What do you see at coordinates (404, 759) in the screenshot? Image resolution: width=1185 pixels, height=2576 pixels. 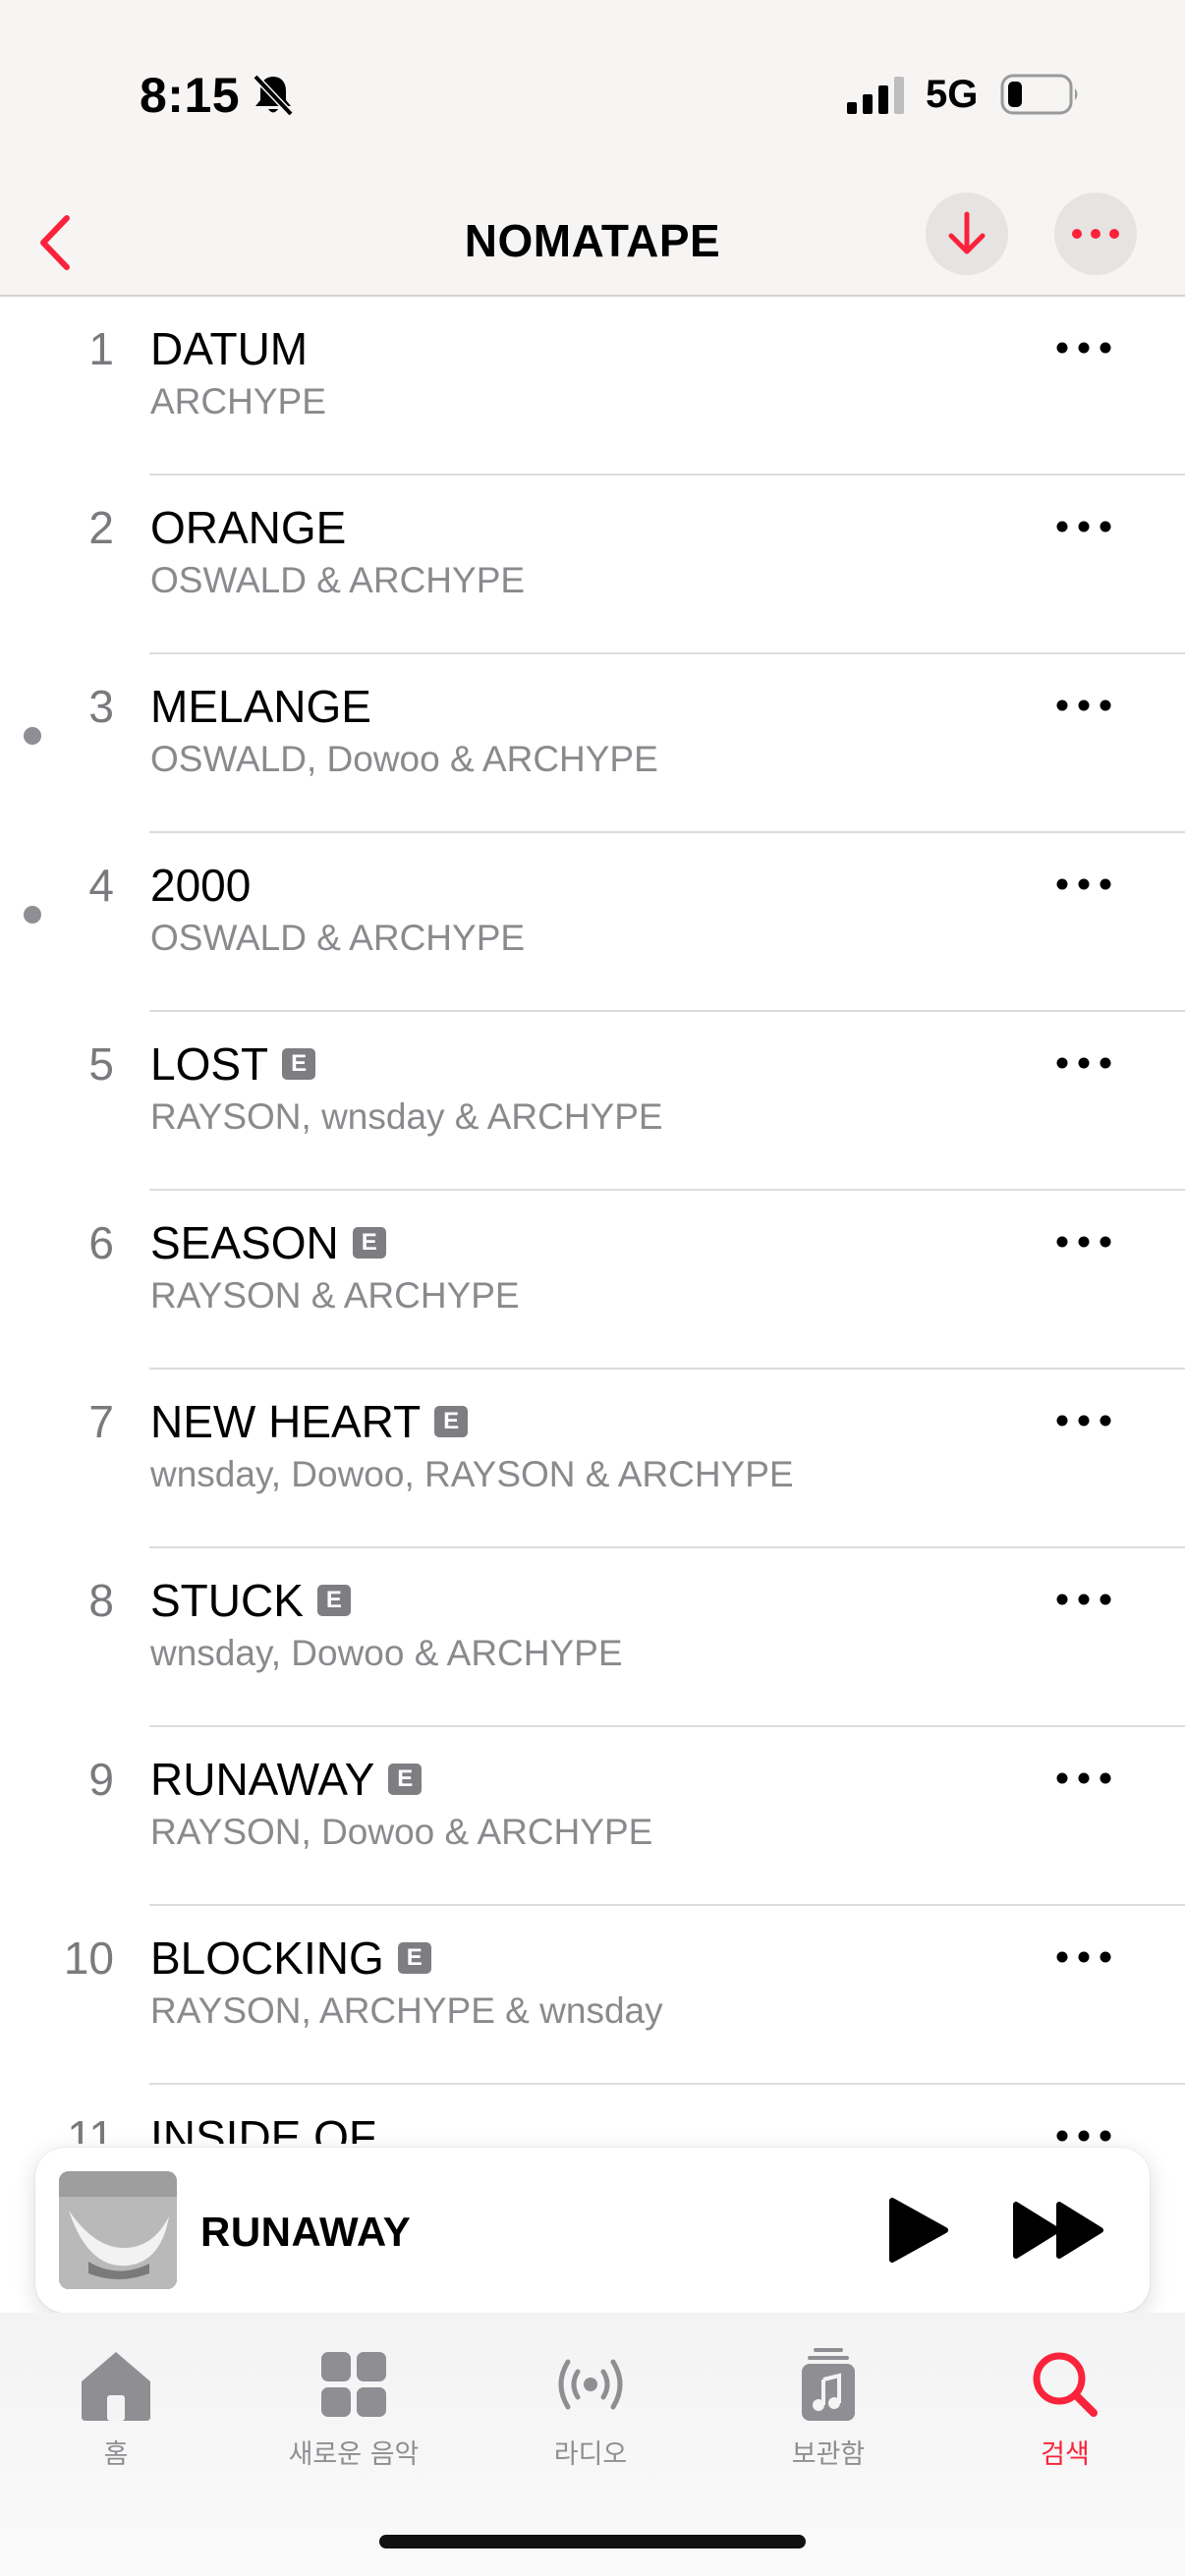 I see `track-artist: OSWALD, Dowoo & ARCHYPE` at bounding box center [404, 759].